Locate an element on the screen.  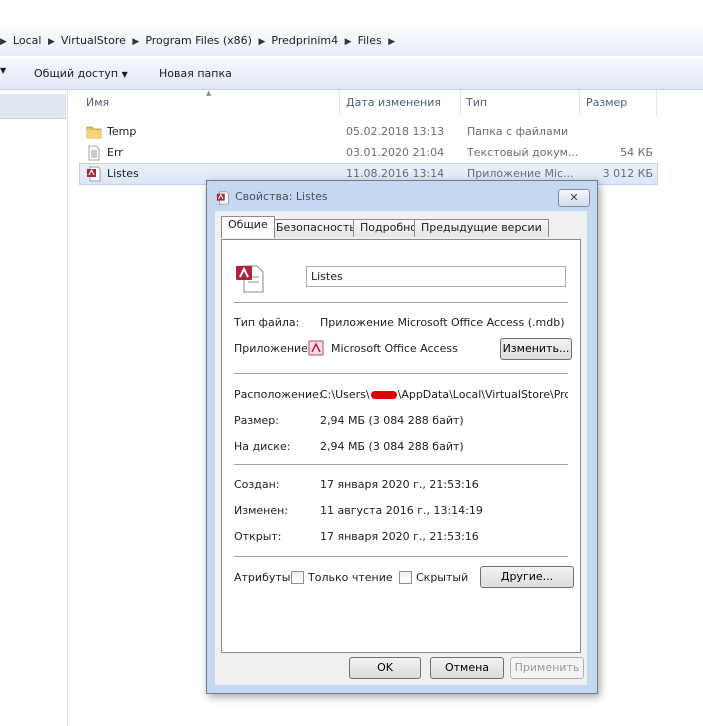
dropdown-arrow-icon: ▼ is located at coordinates (3, 70).